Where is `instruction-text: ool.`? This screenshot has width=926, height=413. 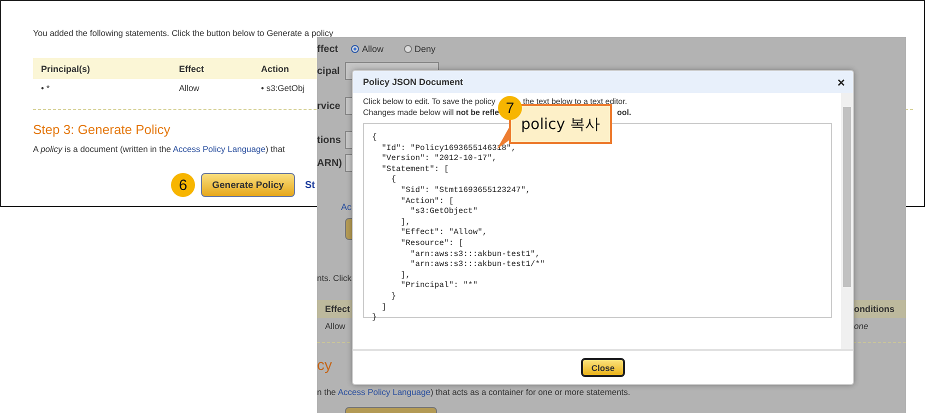
instruction-text: ool. is located at coordinates (624, 112).